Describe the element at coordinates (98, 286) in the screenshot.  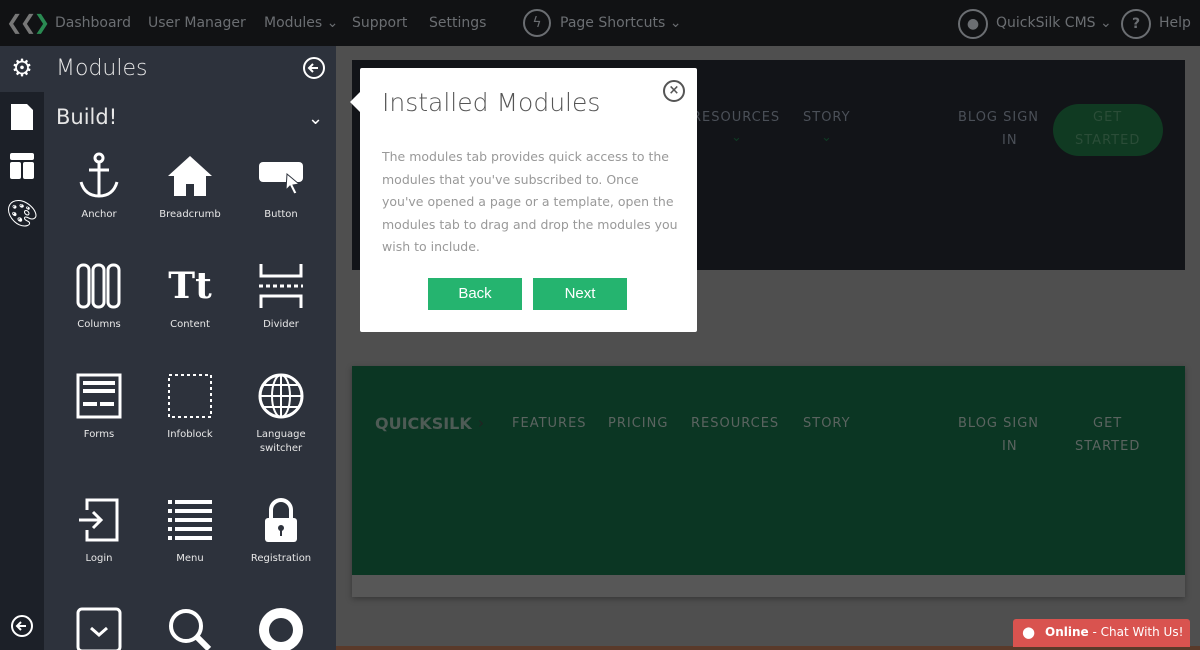
I see `columns-icon` at that location.